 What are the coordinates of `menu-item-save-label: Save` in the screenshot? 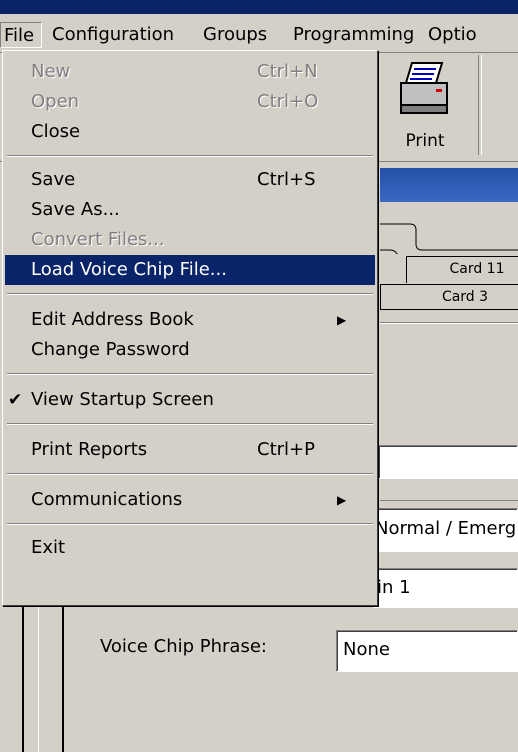 It's located at (53, 179).